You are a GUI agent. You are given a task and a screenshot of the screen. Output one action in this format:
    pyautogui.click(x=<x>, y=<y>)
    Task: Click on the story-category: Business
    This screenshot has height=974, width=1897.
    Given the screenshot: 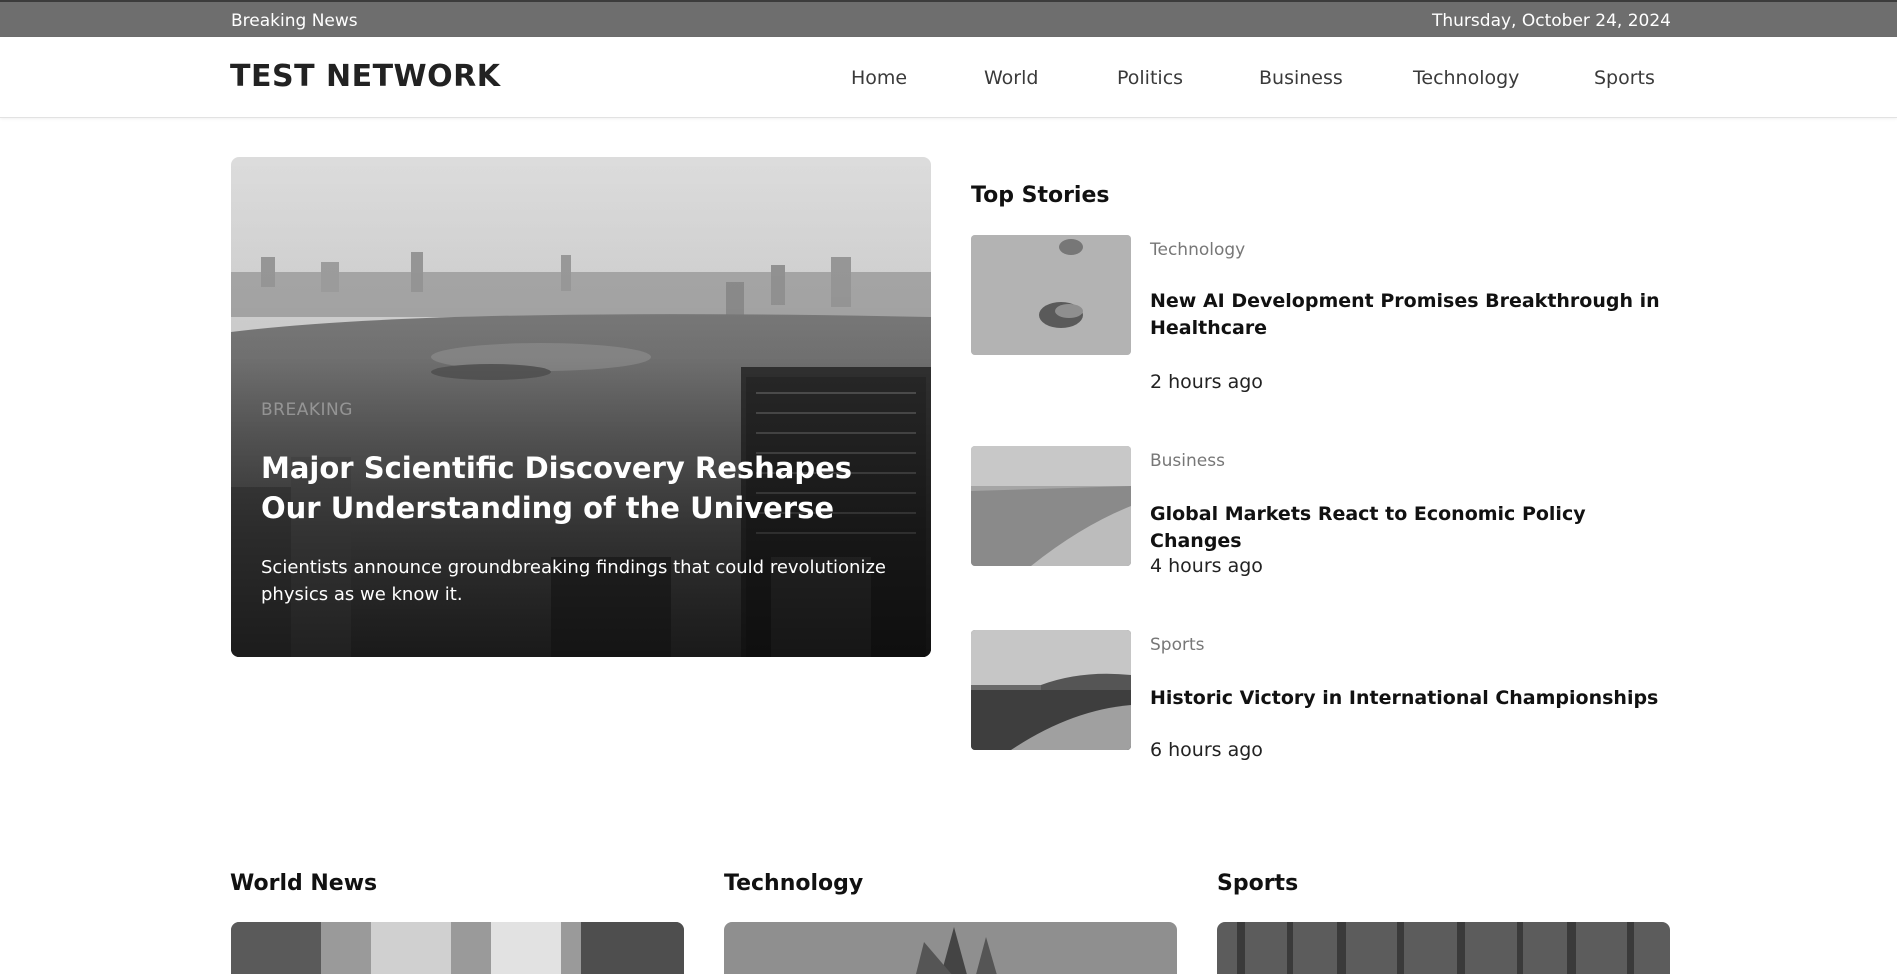 What is the action you would take?
    pyautogui.click(x=1187, y=461)
    